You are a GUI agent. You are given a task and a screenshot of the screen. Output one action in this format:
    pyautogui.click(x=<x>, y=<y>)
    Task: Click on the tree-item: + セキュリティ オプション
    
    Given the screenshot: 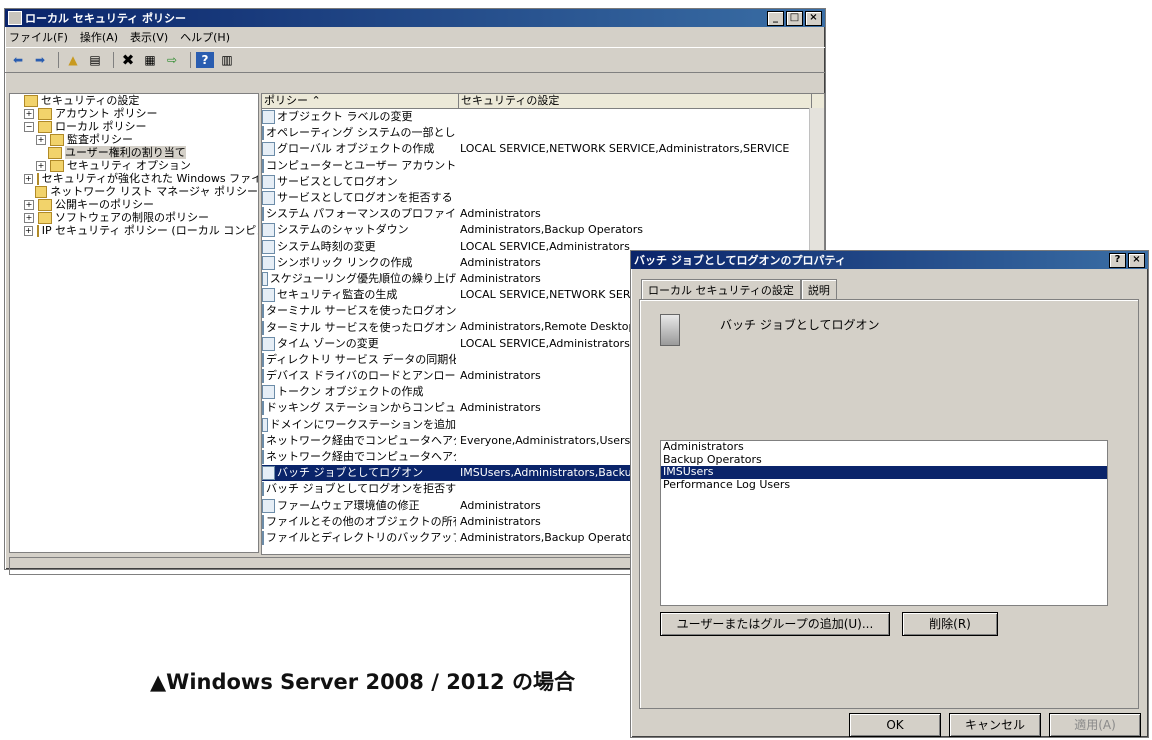 What is the action you would take?
    pyautogui.click(x=134, y=165)
    